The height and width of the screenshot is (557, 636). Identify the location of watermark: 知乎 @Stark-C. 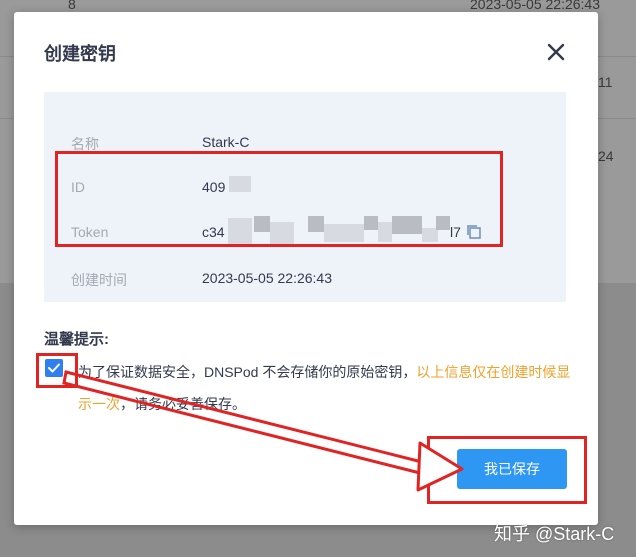
(554, 534).